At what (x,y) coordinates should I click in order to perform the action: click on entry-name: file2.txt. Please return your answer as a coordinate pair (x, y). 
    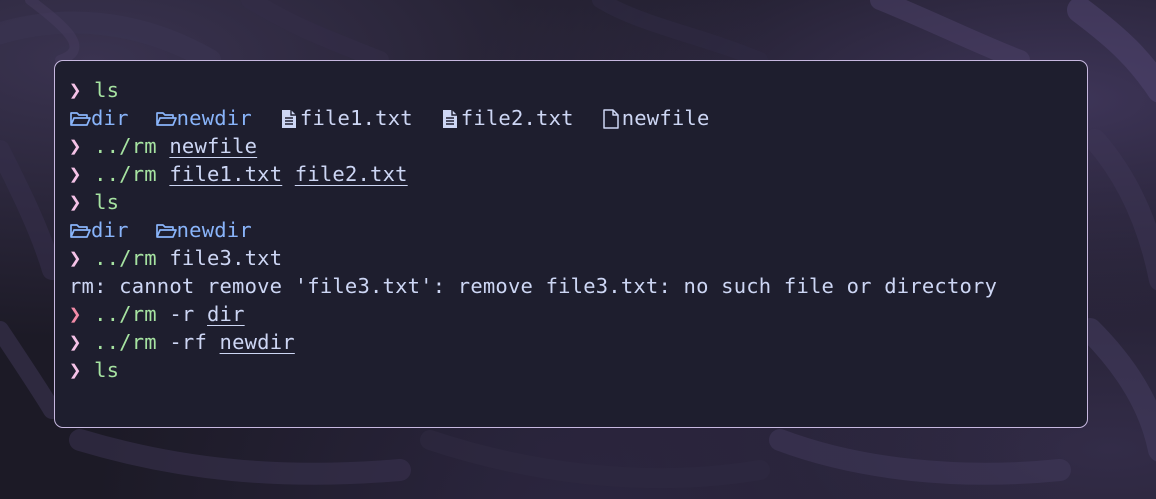
    Looking at the image, I should click on (517, 118).